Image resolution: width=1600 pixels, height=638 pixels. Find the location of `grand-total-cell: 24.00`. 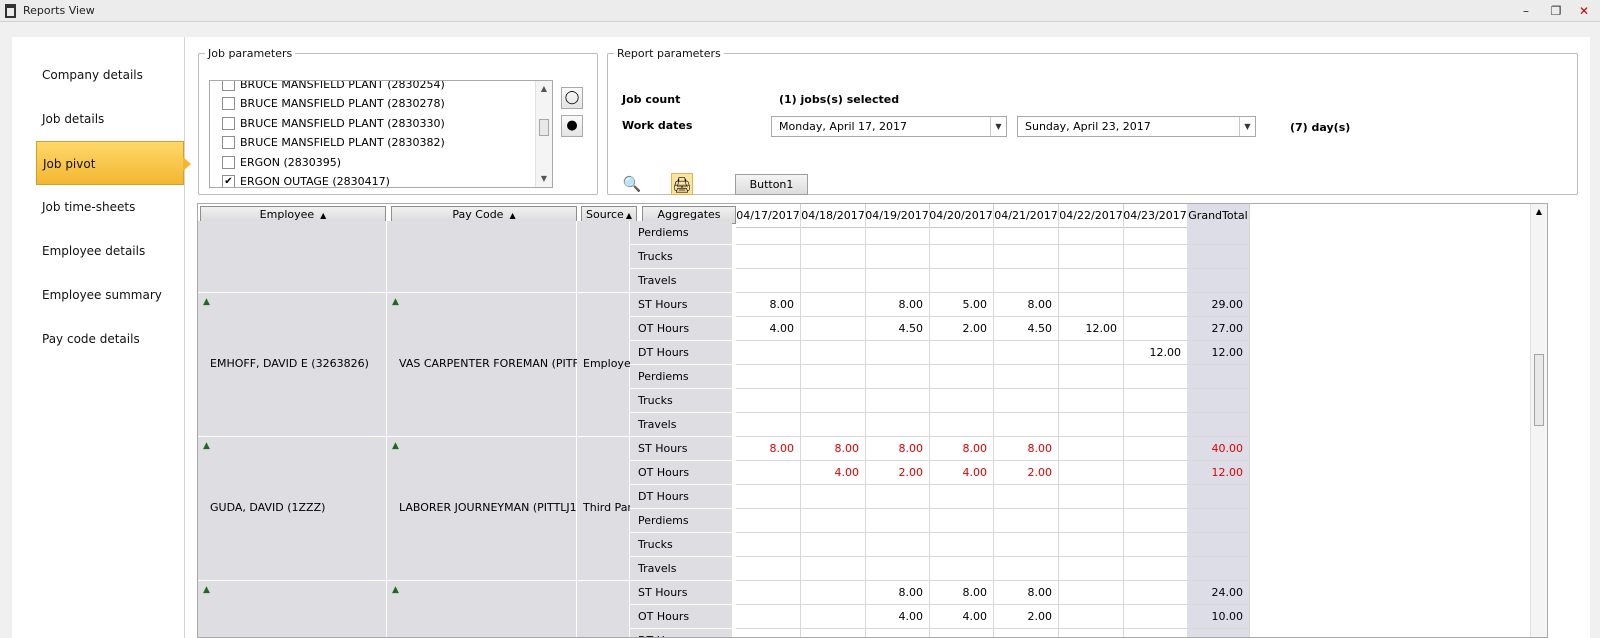

grand-total-cell: 24.00 is located at coordinates (1218, 593).